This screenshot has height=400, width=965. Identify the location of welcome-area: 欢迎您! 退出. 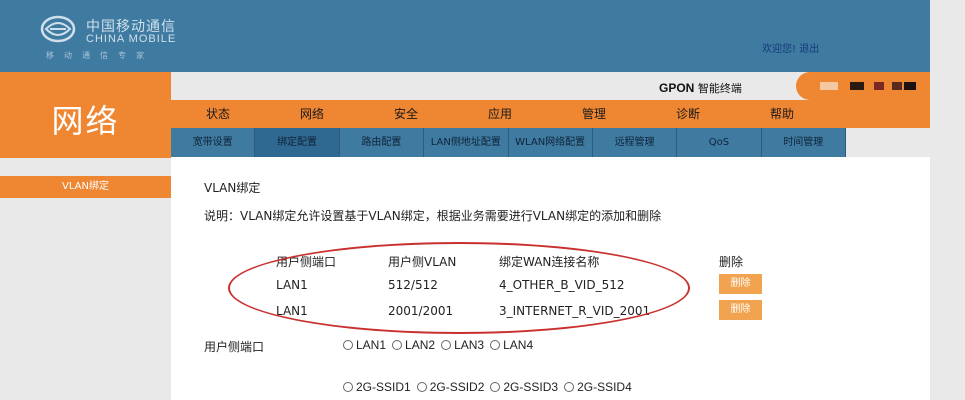
(790, 47).